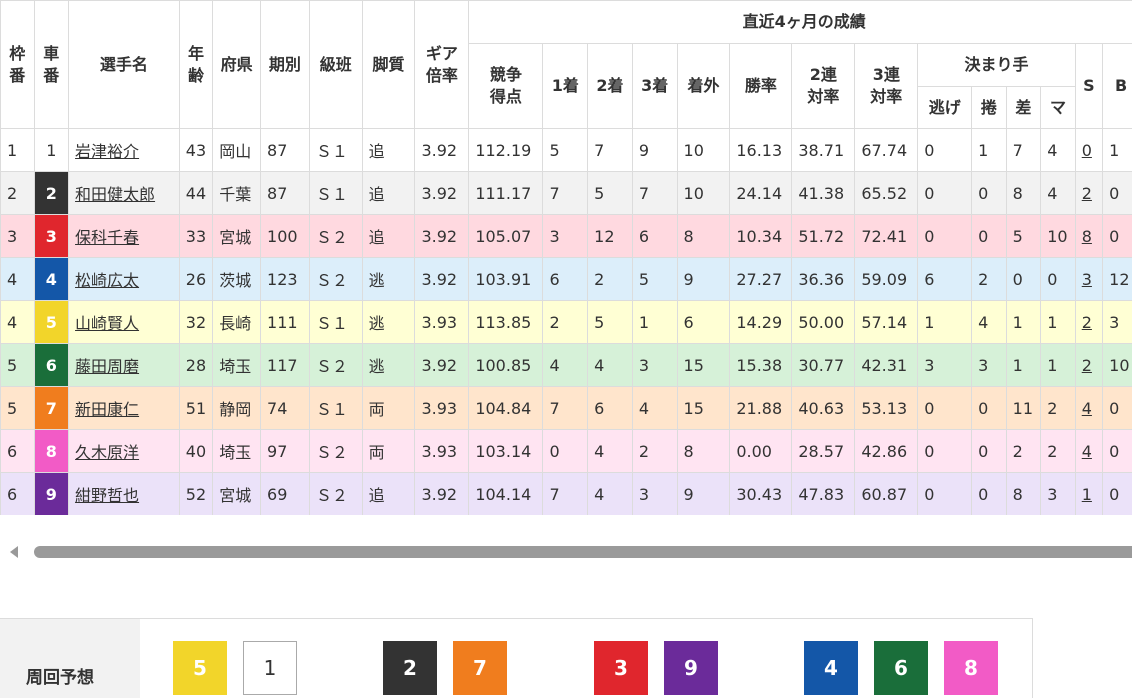 Image resolution: width=1132 pixels, height=698 pixels. What do you see at coordinates (886, 193) in the screenshot?
I see `cell-rate3: 65.52` at bounding box center [886, 193].